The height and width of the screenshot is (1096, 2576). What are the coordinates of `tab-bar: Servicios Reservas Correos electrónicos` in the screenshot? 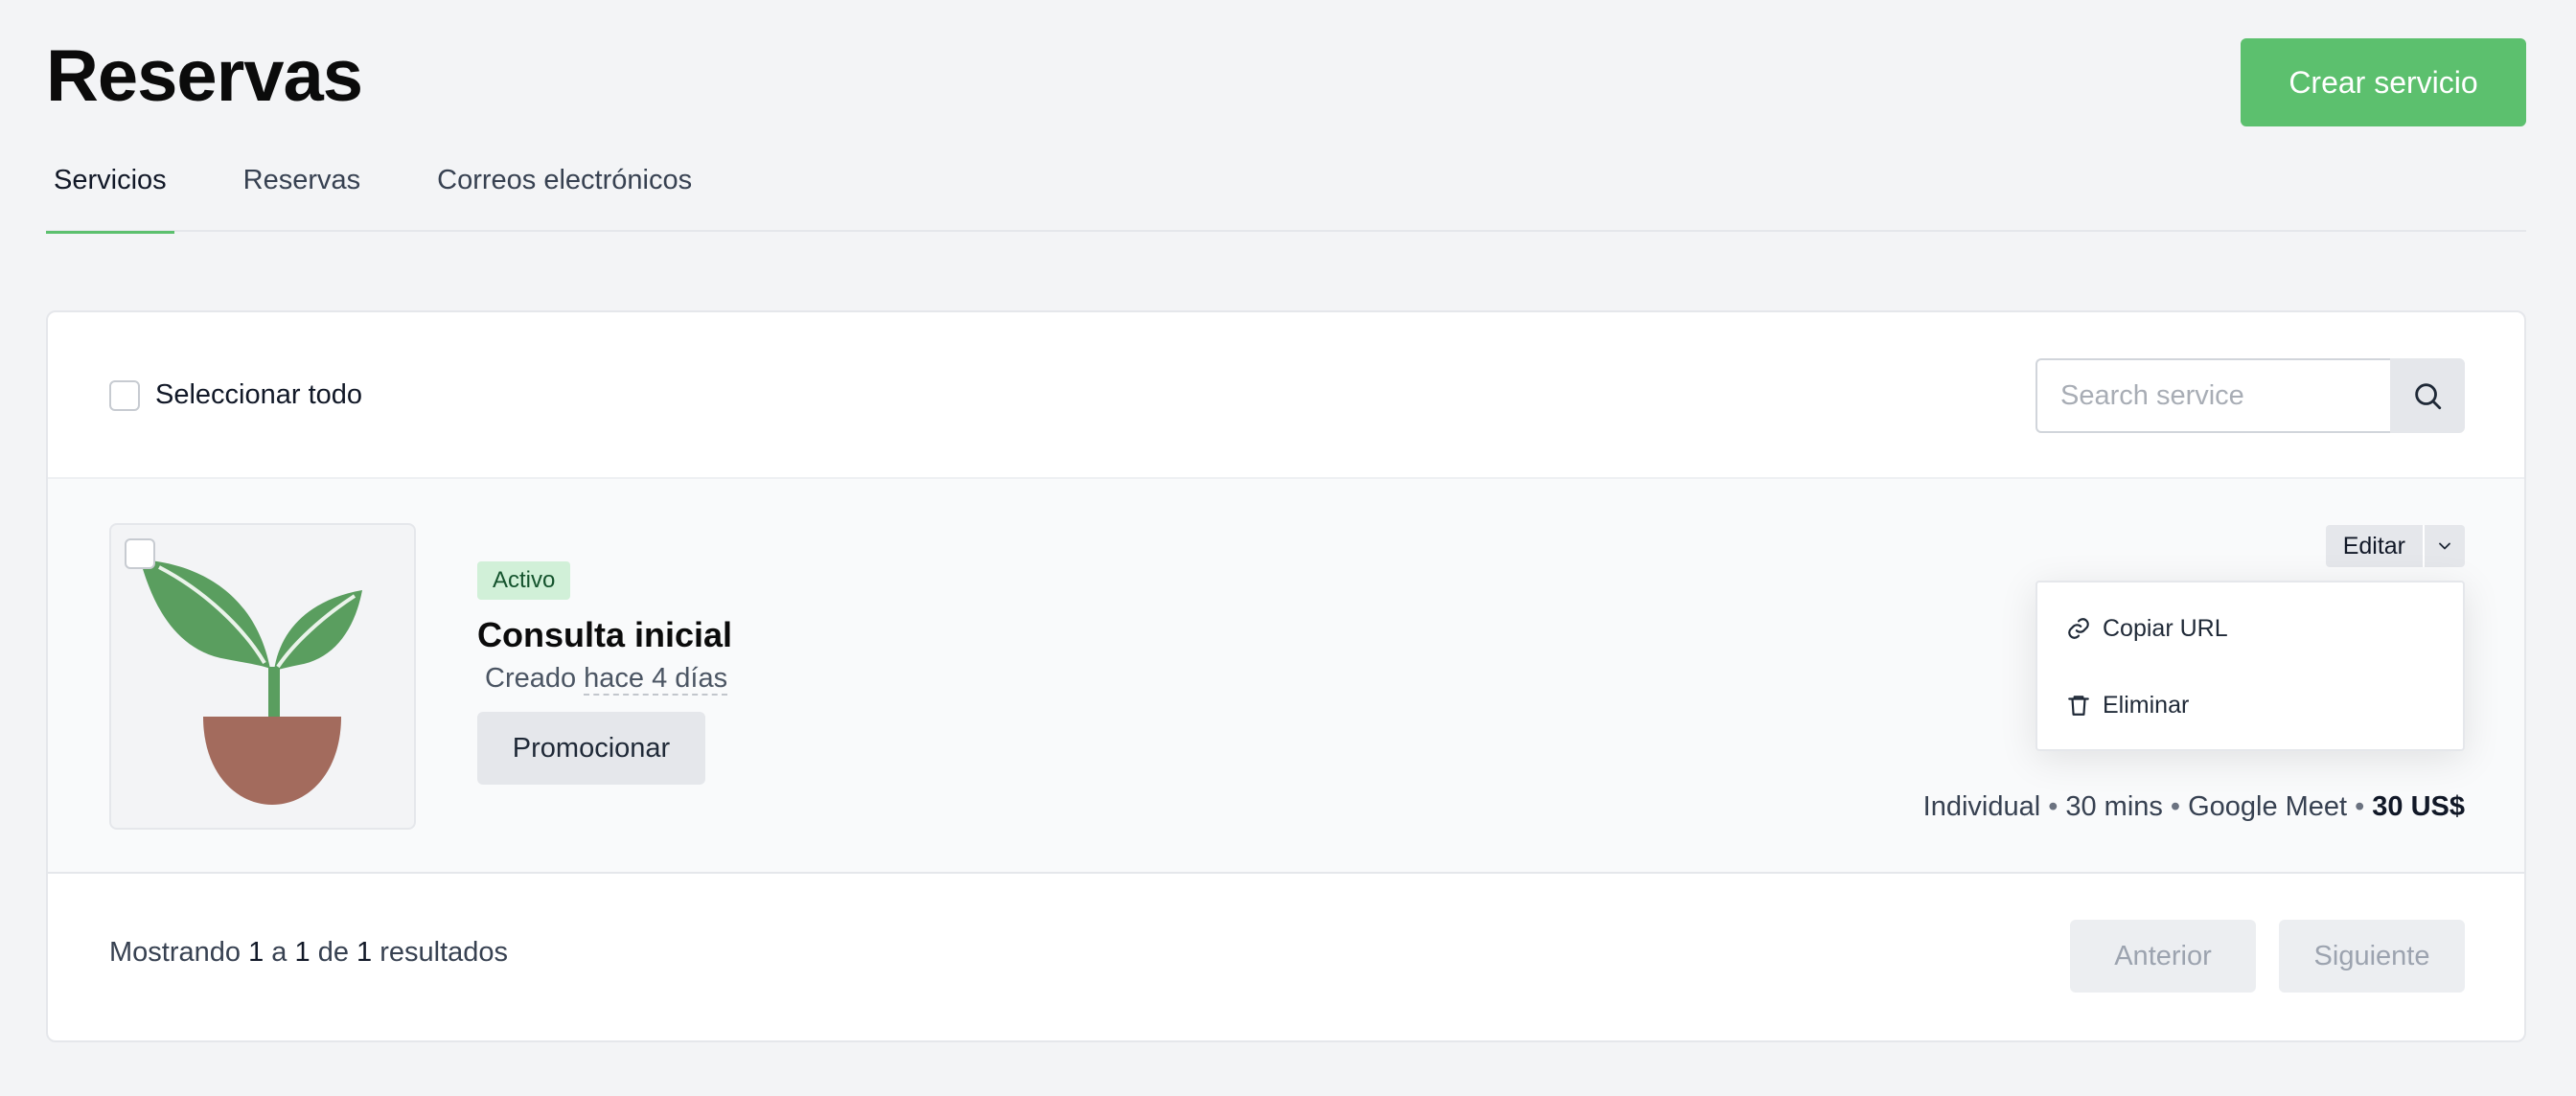 It's located at (1286, 190).